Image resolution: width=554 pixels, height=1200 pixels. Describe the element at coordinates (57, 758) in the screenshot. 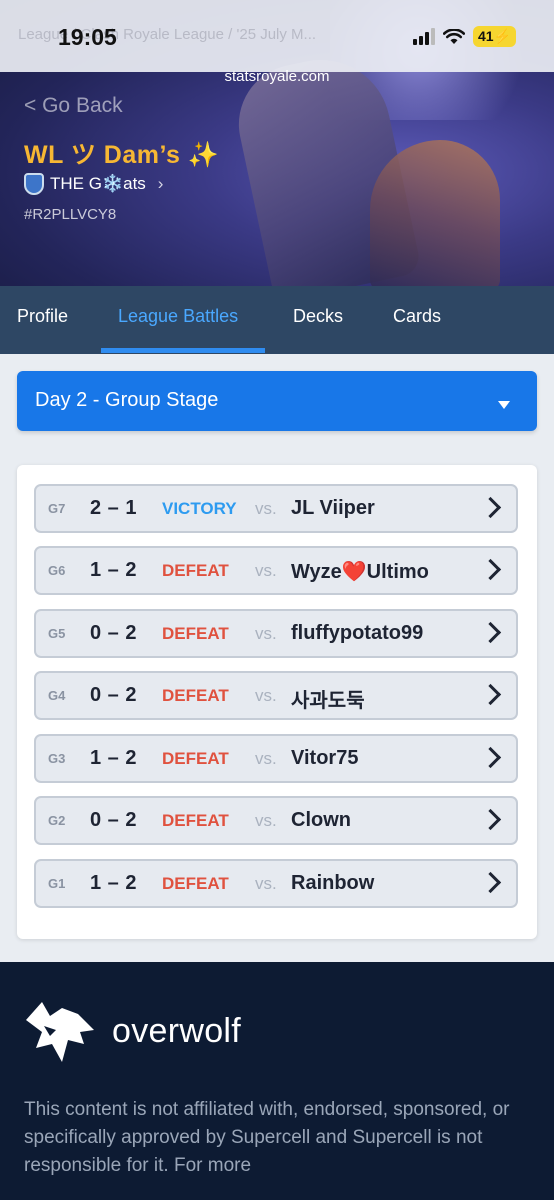

I see `game-number: G3` at that location.